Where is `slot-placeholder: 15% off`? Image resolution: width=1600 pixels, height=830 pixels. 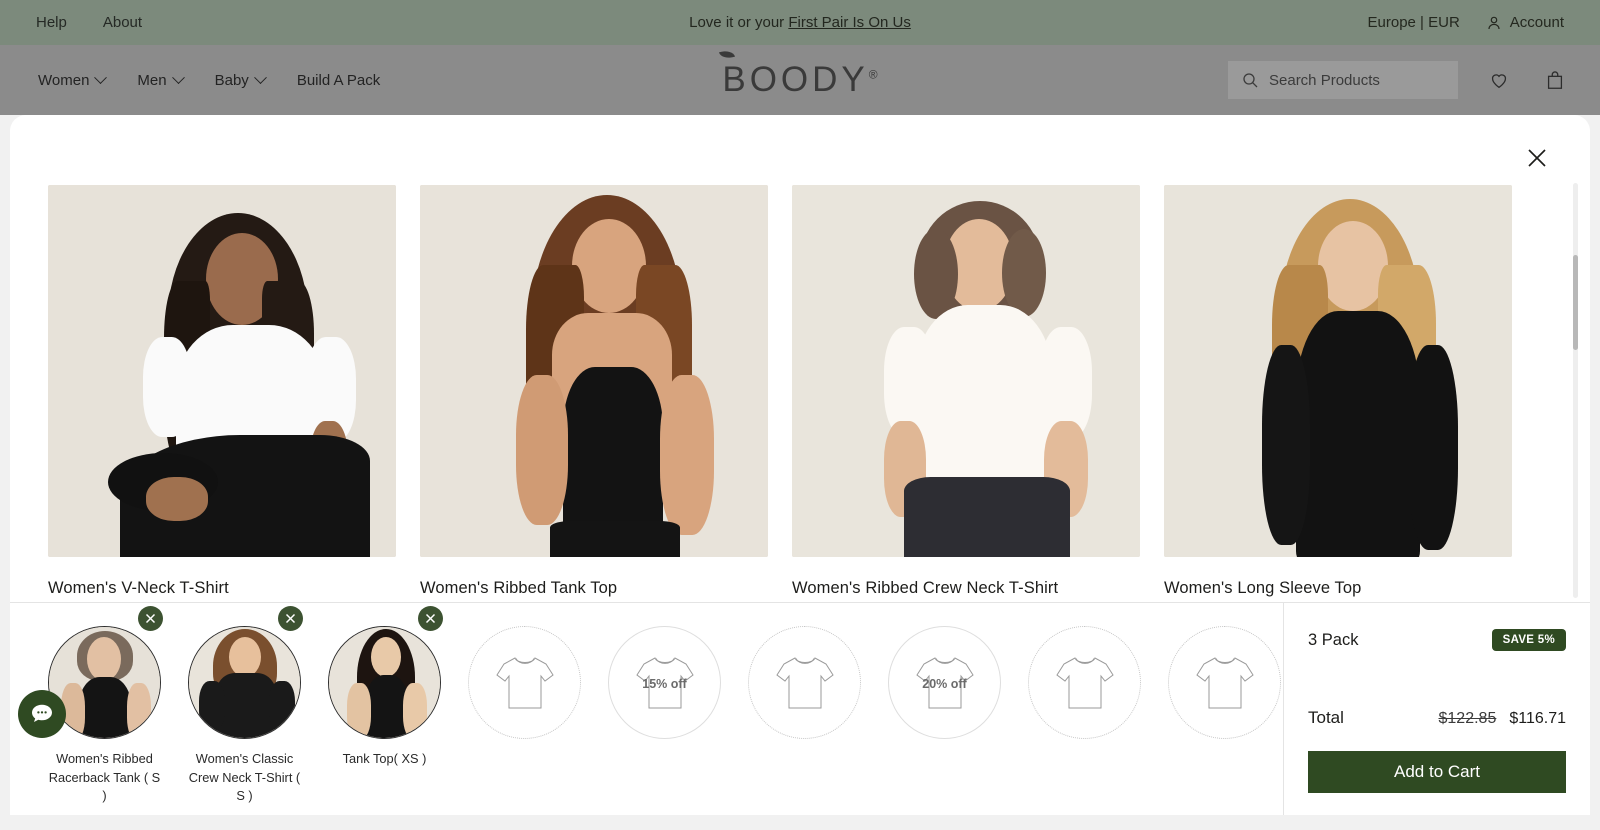 slot-placeholder: 15% off is located at coordinates (664, 682).